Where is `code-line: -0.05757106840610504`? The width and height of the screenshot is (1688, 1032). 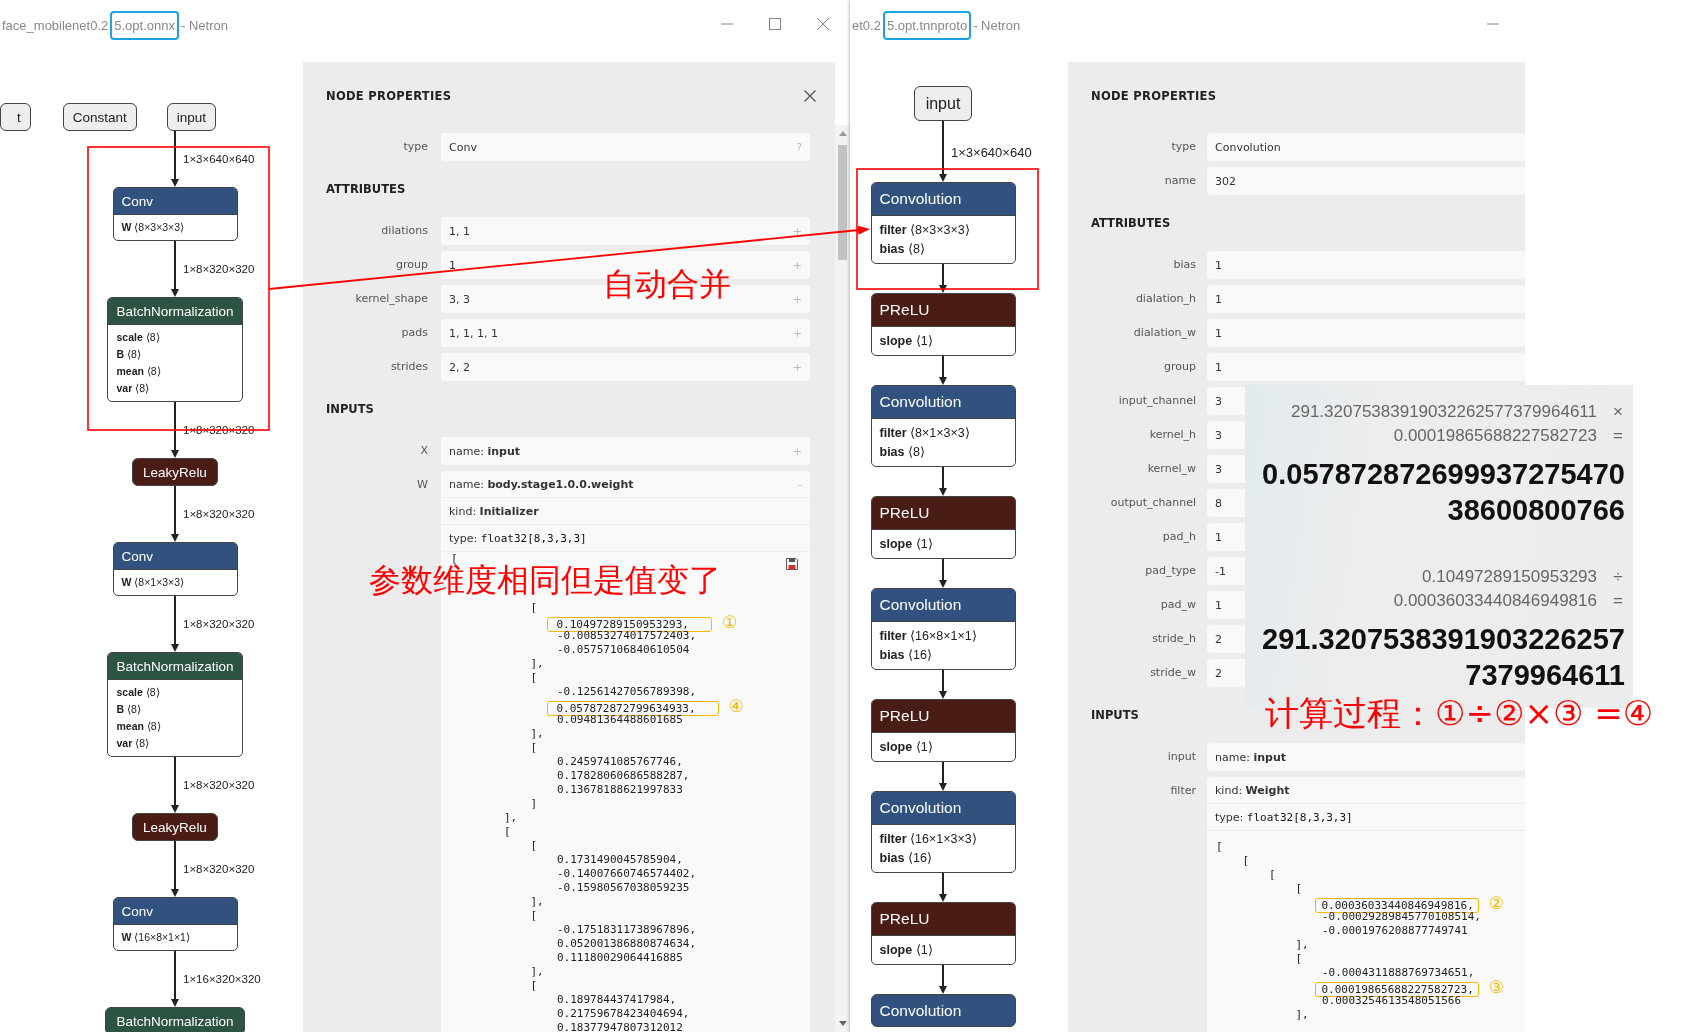
code-line: -0.05757106840610504 is located at coordinates (623, 649).